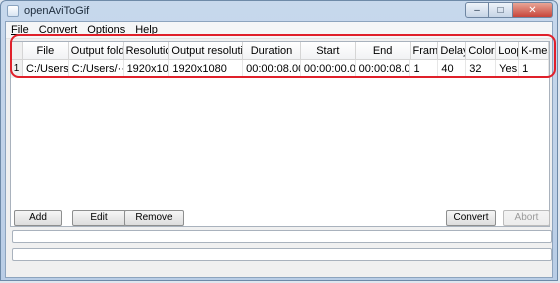 Image resolution: width=560 pixels, height=283 pixels. What do you see at coordinates (45, 51) in the screenshot?
I see `column-header-file: File` at bounding box center [45, 51].